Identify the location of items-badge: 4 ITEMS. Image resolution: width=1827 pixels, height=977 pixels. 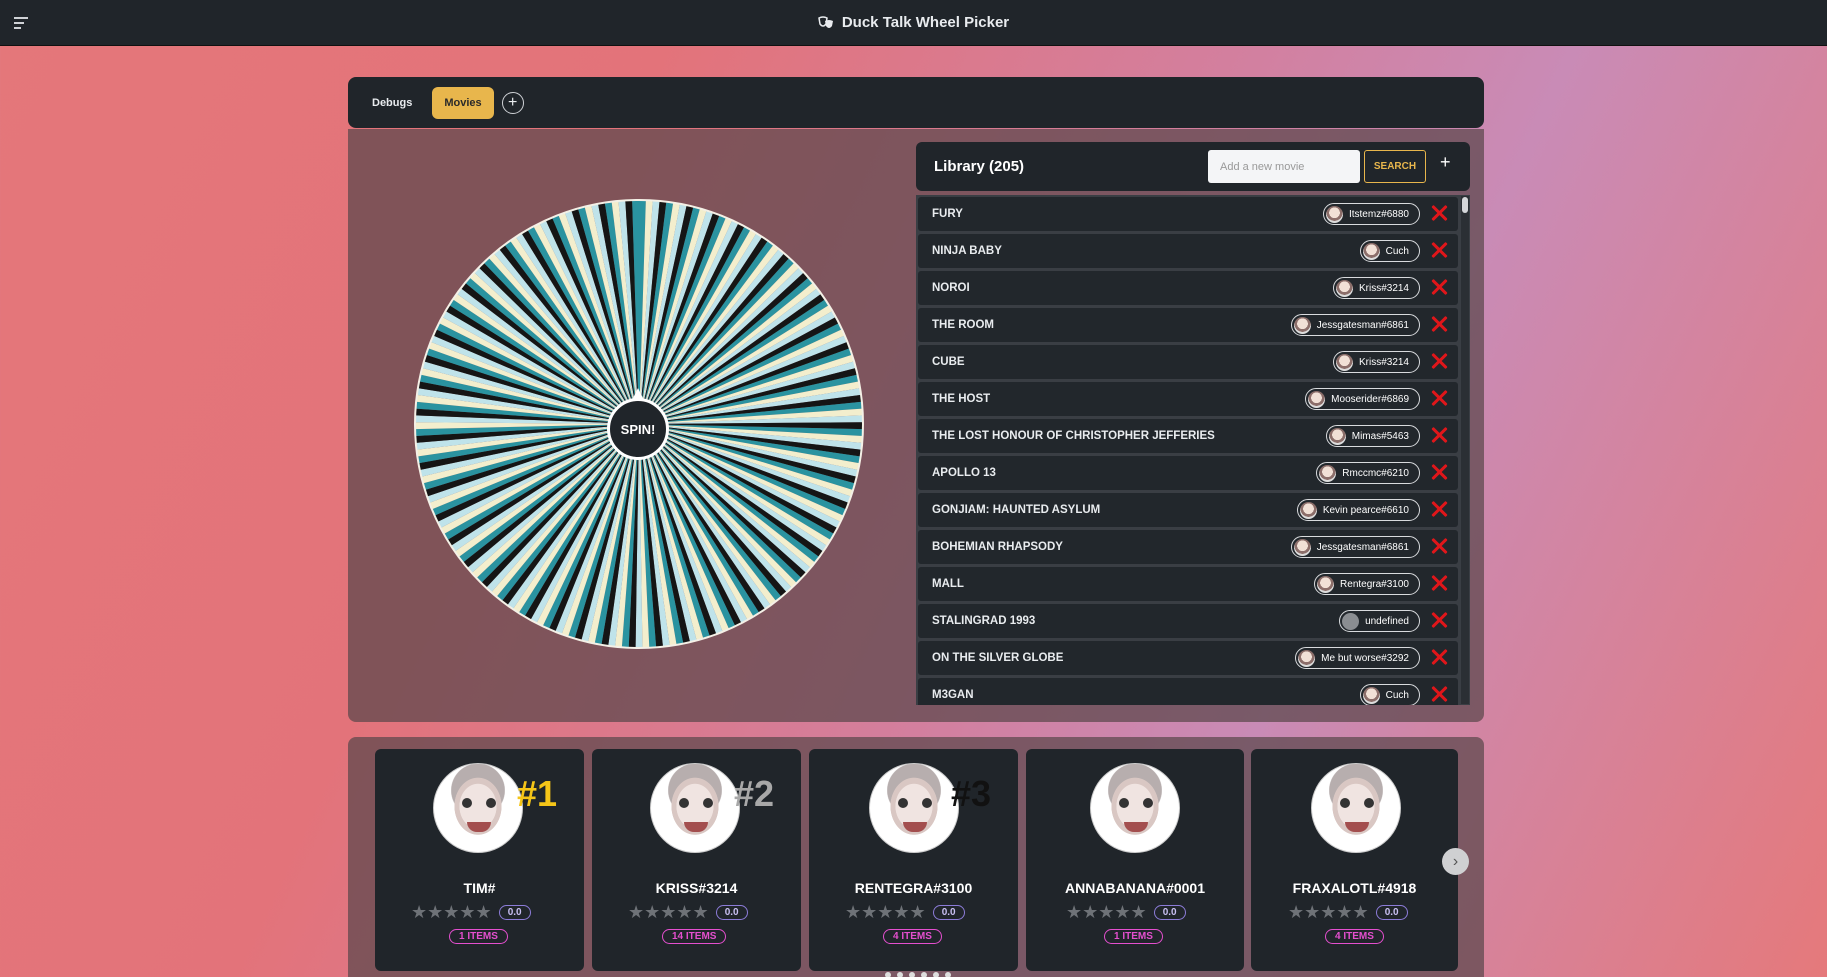
(912, 936).